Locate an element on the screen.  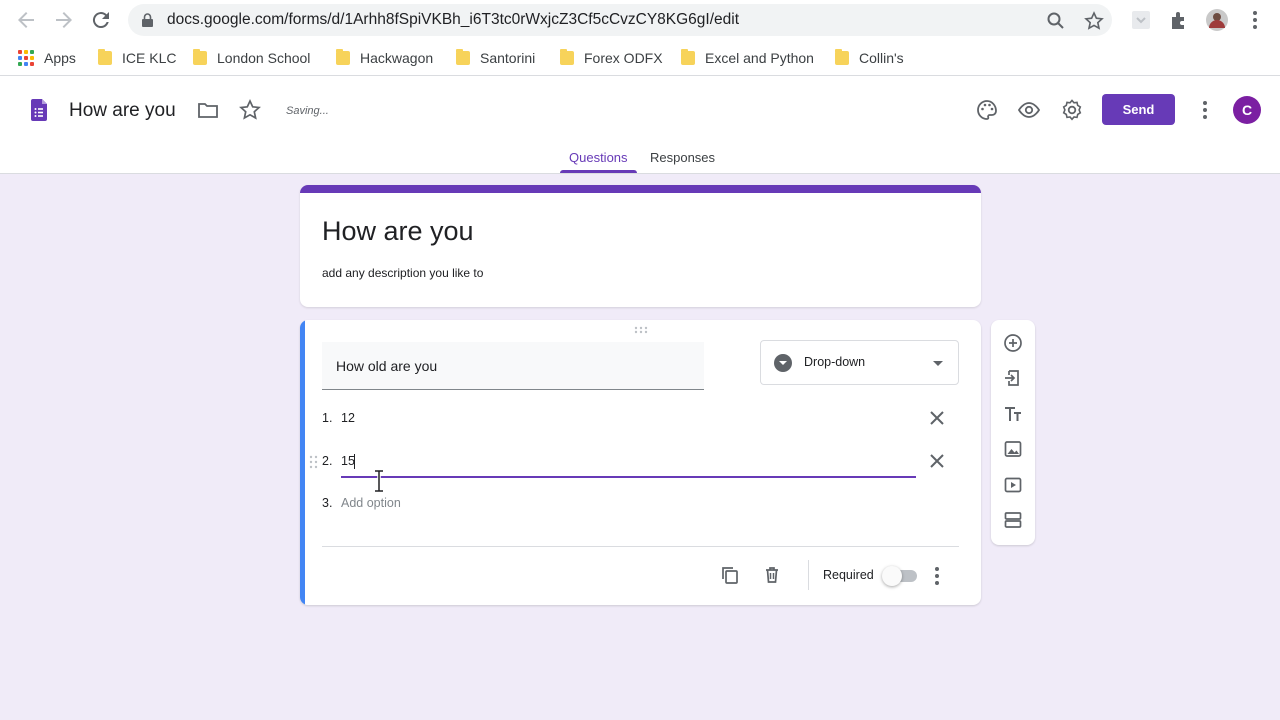
forward-arrow-icon is located at coordinates (64, 20).